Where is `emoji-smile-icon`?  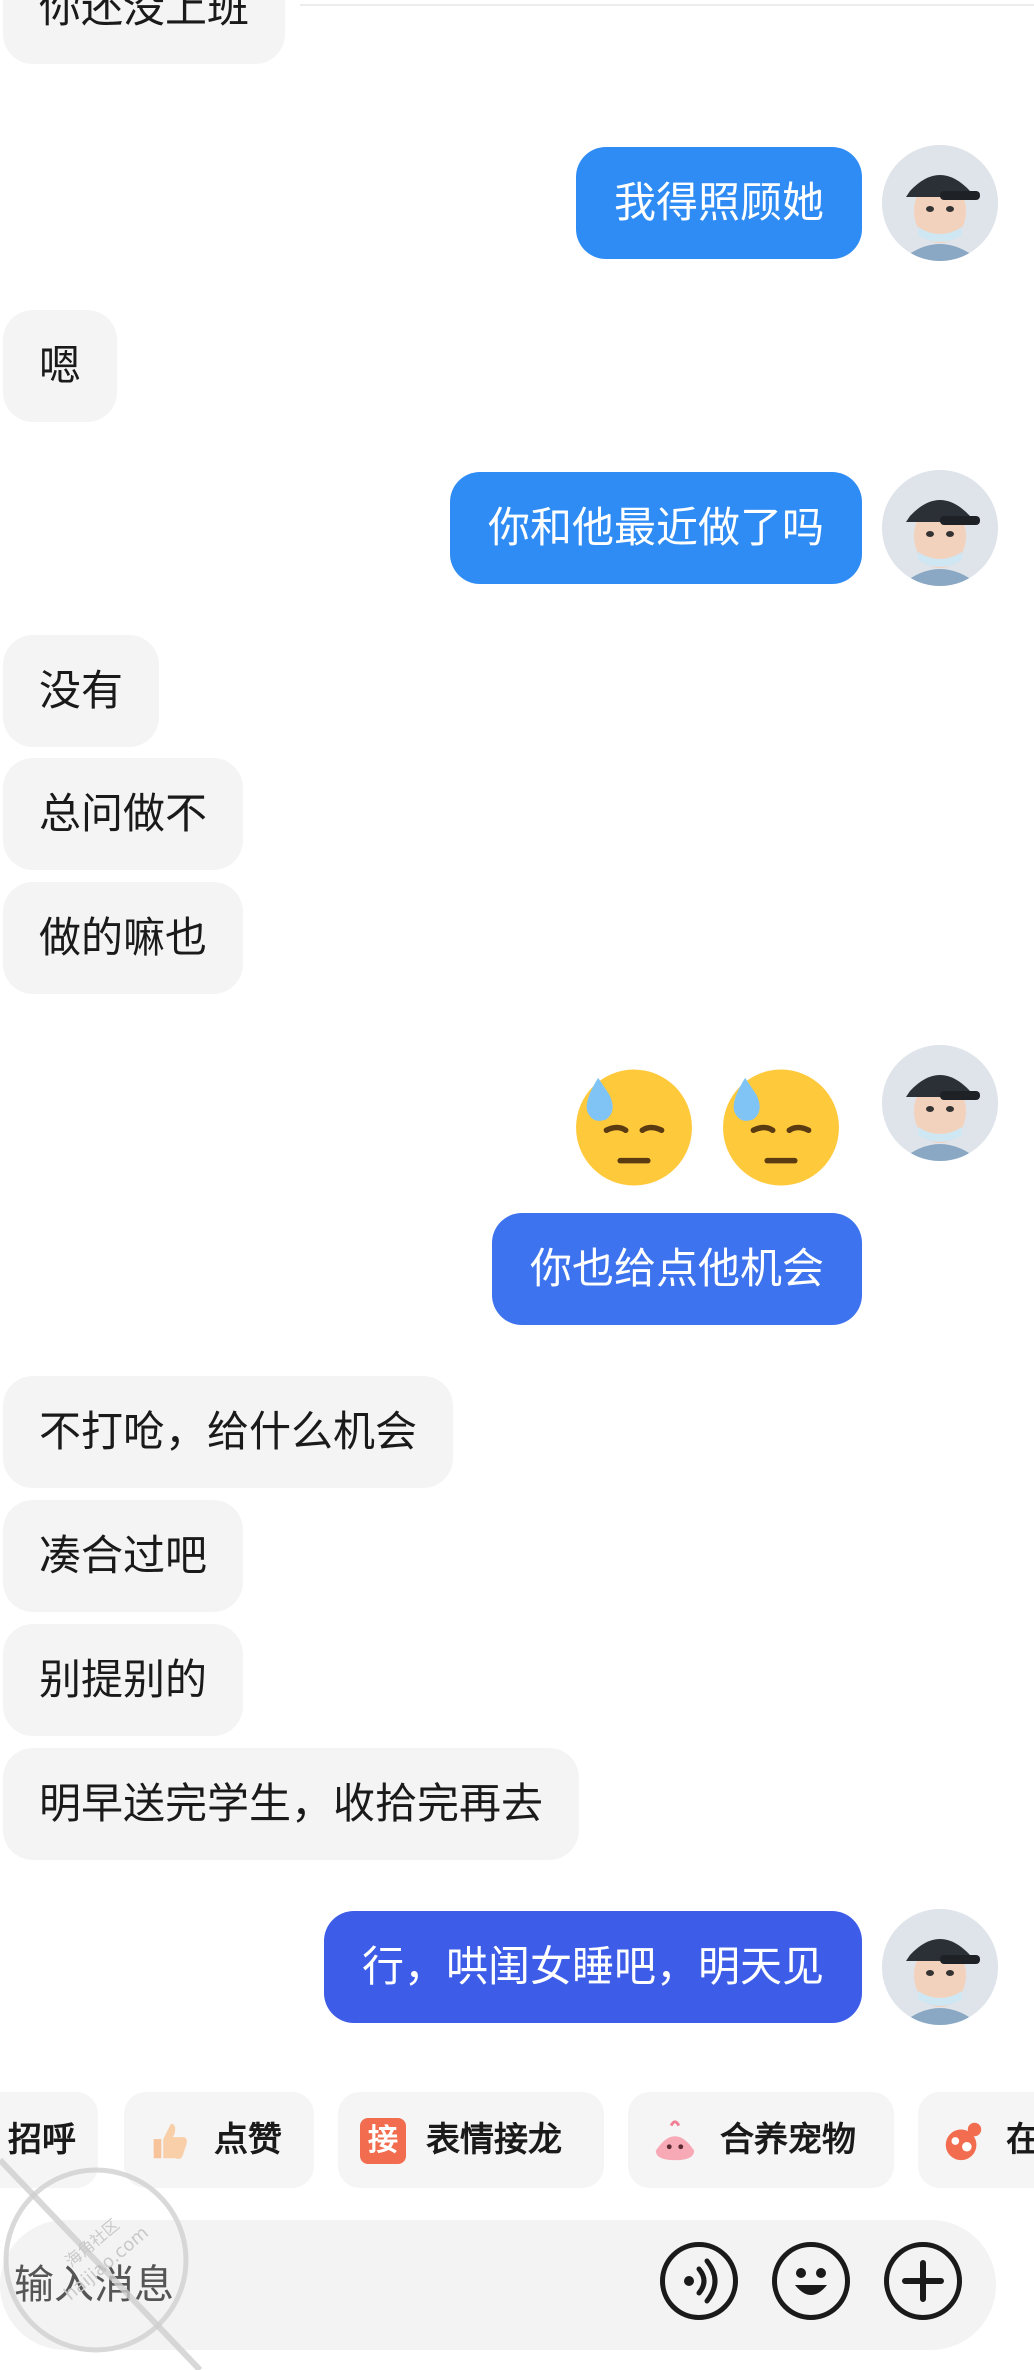
emoji-smile-icon is located at coordinates (811, 2281).